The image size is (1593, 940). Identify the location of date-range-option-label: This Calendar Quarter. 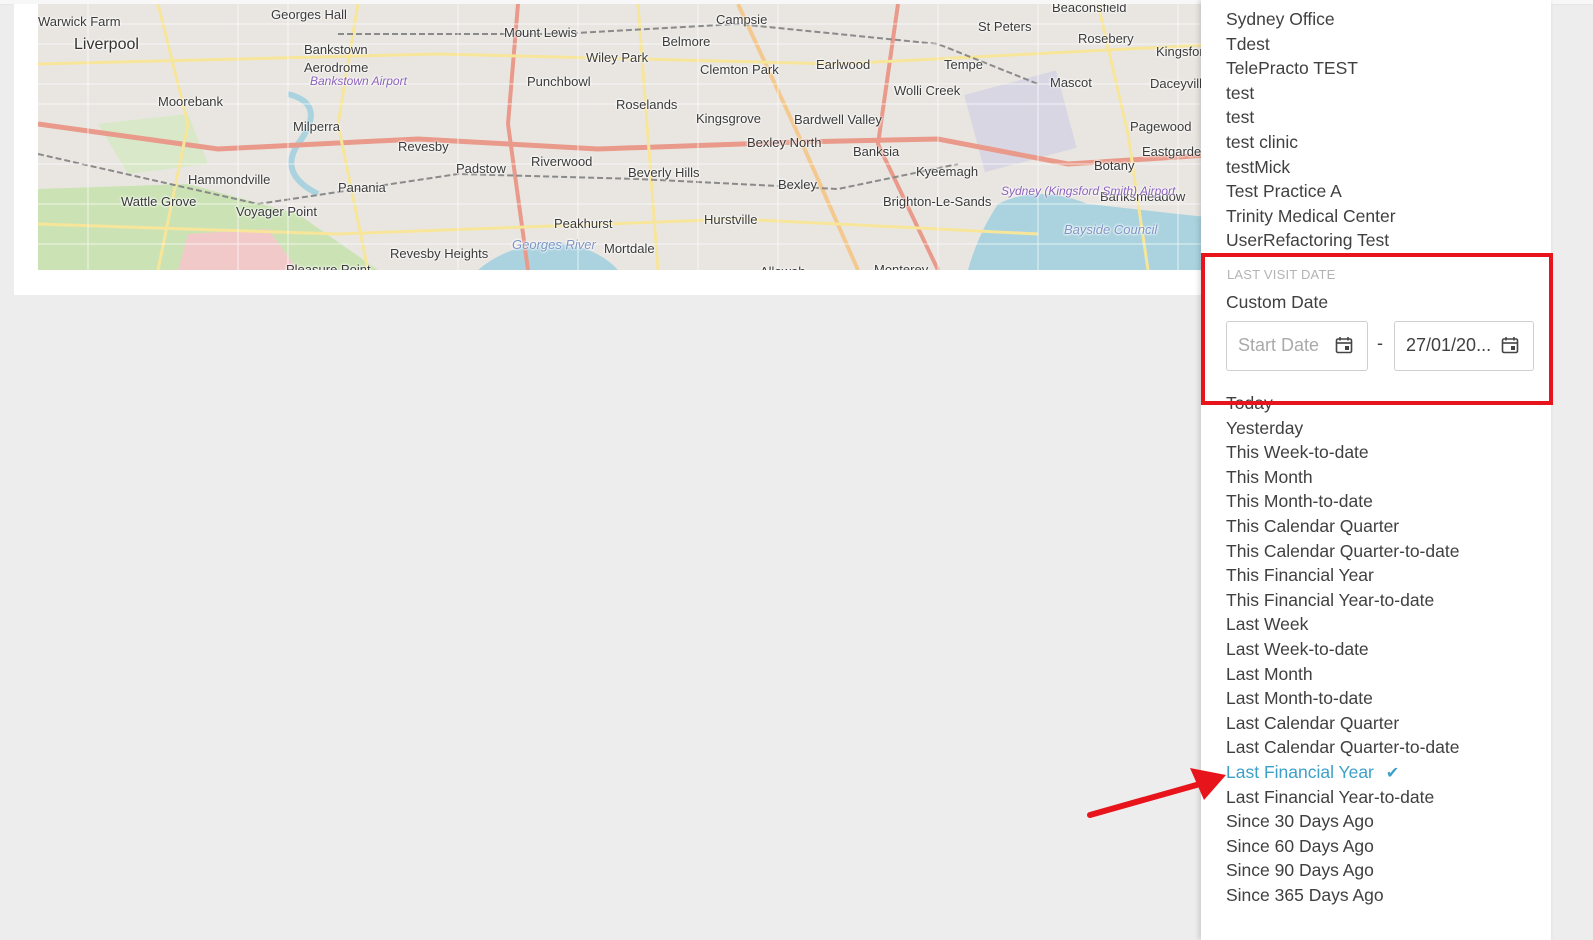
(1313, 526).